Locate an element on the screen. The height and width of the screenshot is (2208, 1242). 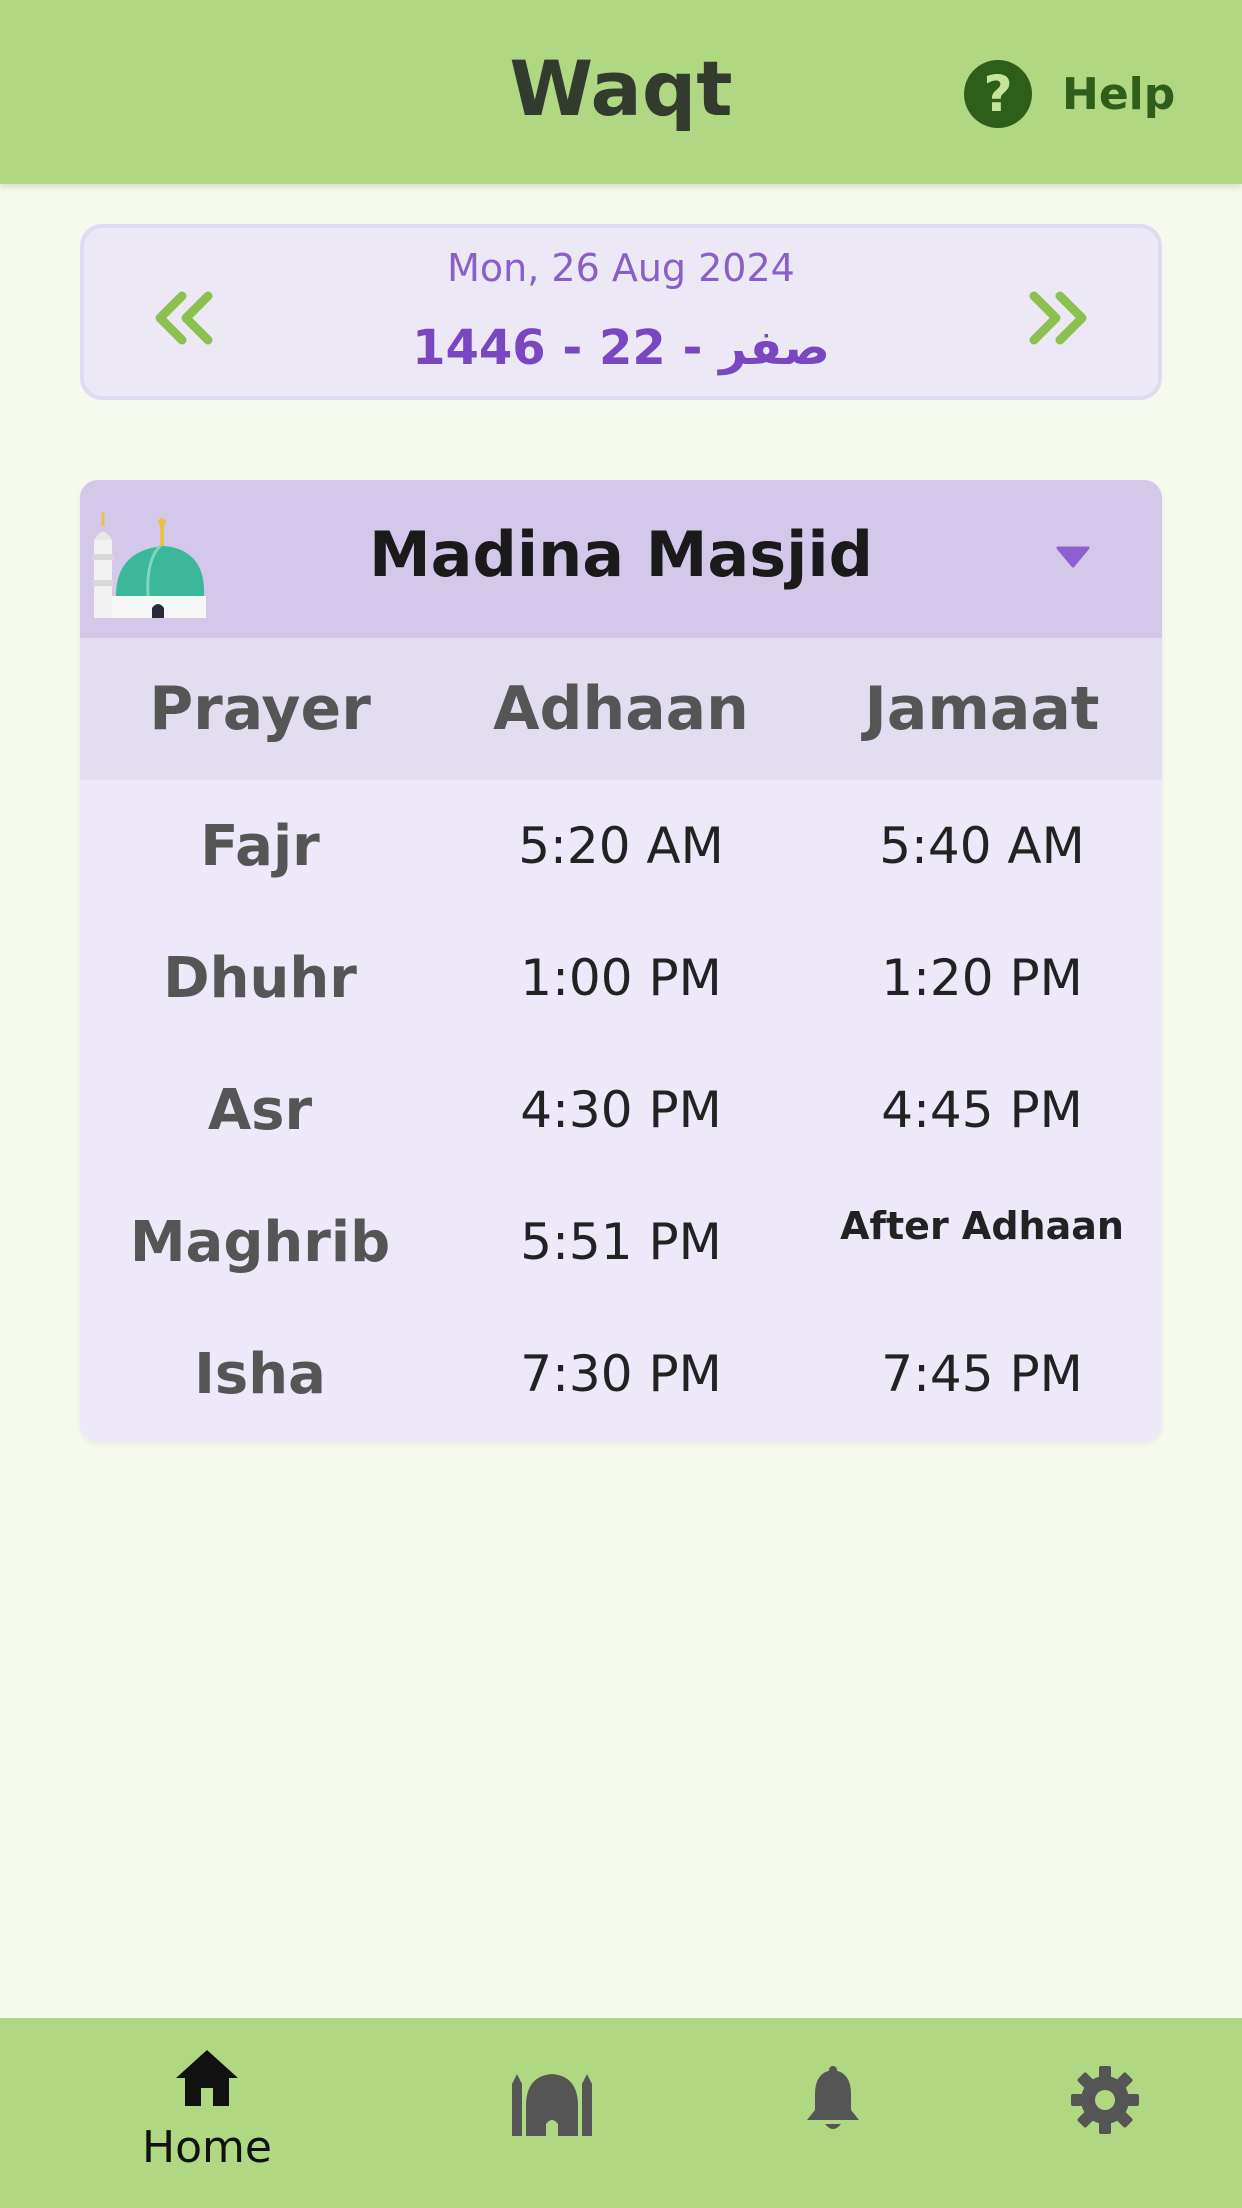
timings-table-header: Prayer Adhaan Jamaat is located at coordinates (621, 709).